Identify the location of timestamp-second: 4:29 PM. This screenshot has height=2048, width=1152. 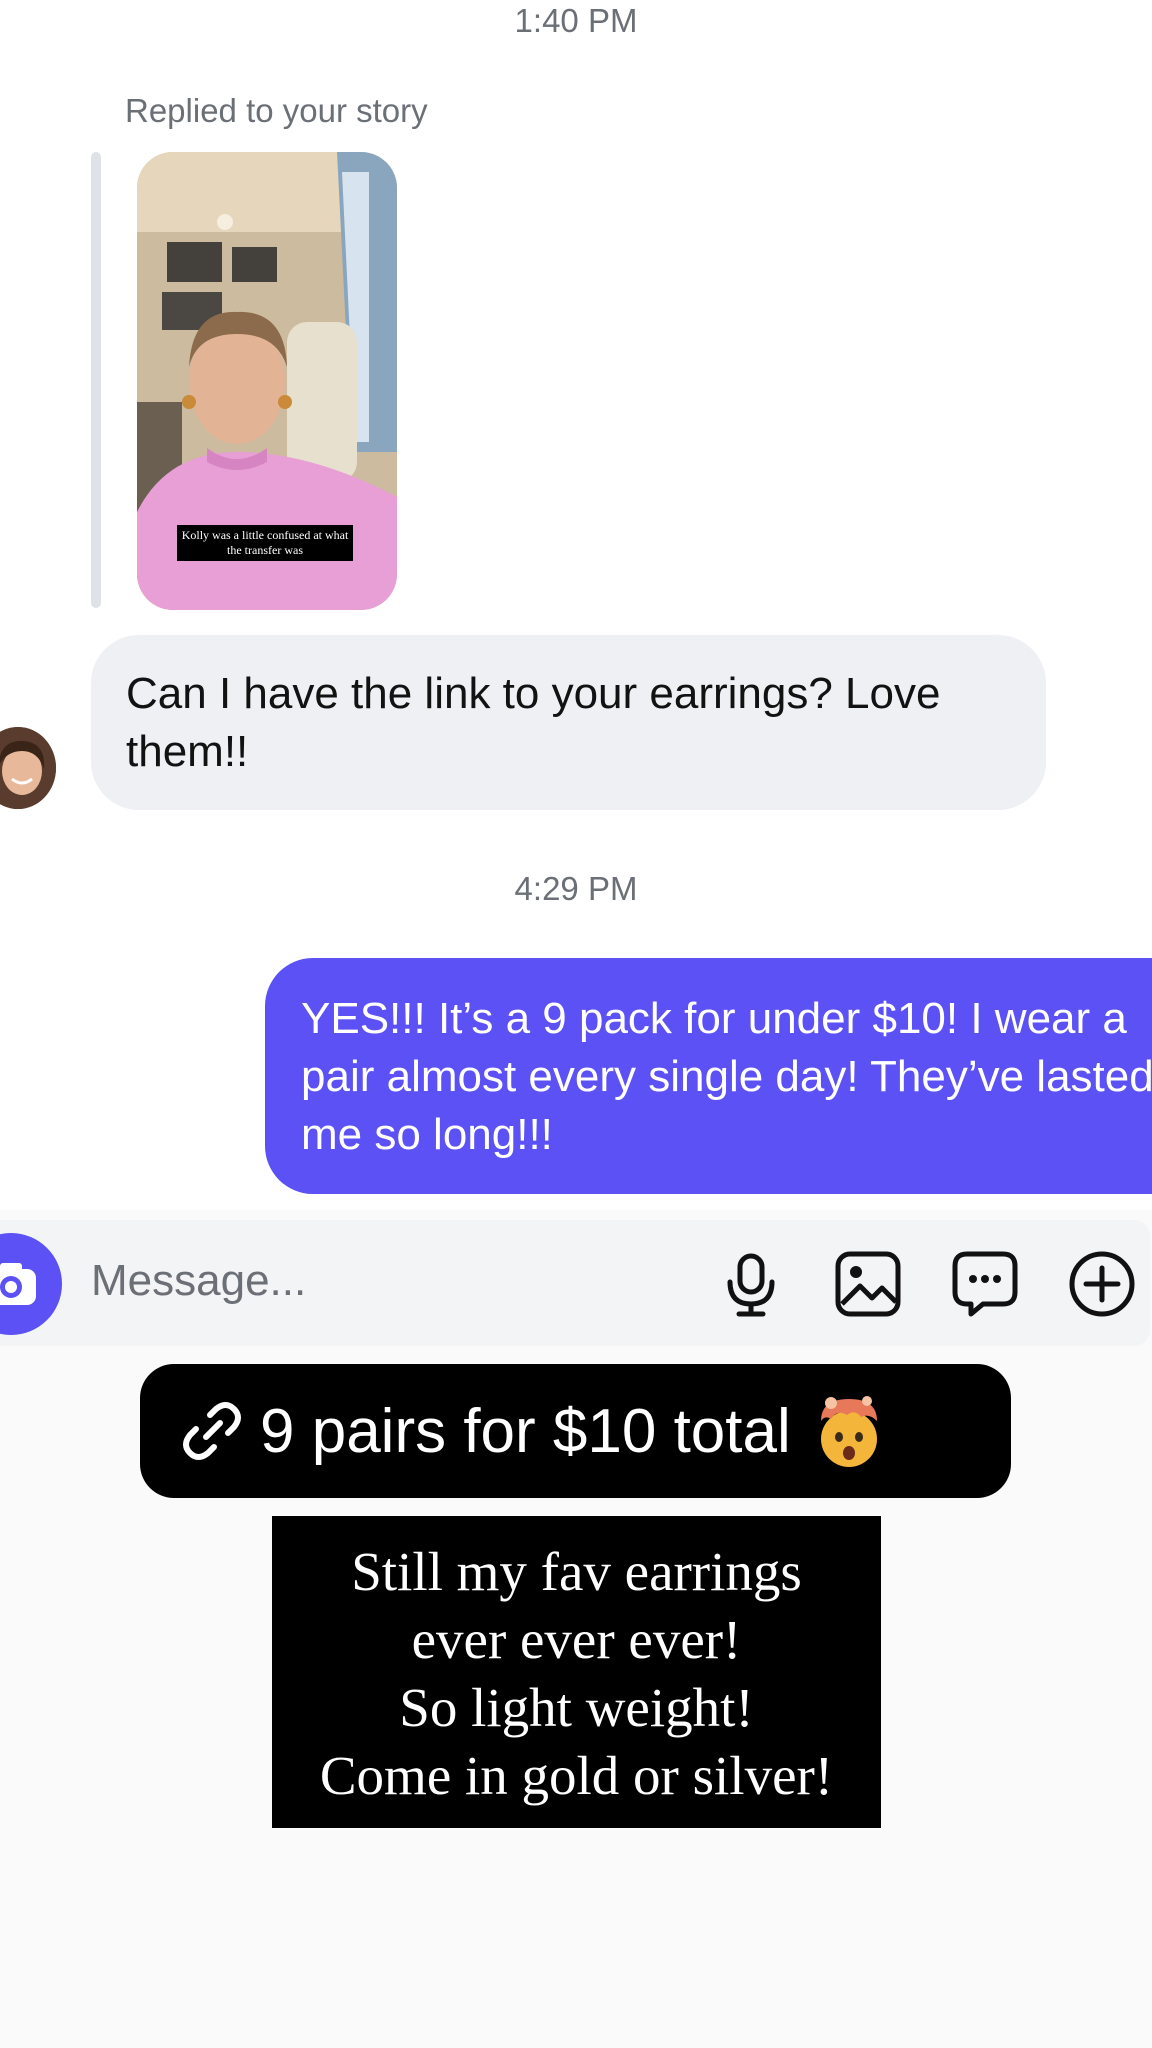
(576, 888).